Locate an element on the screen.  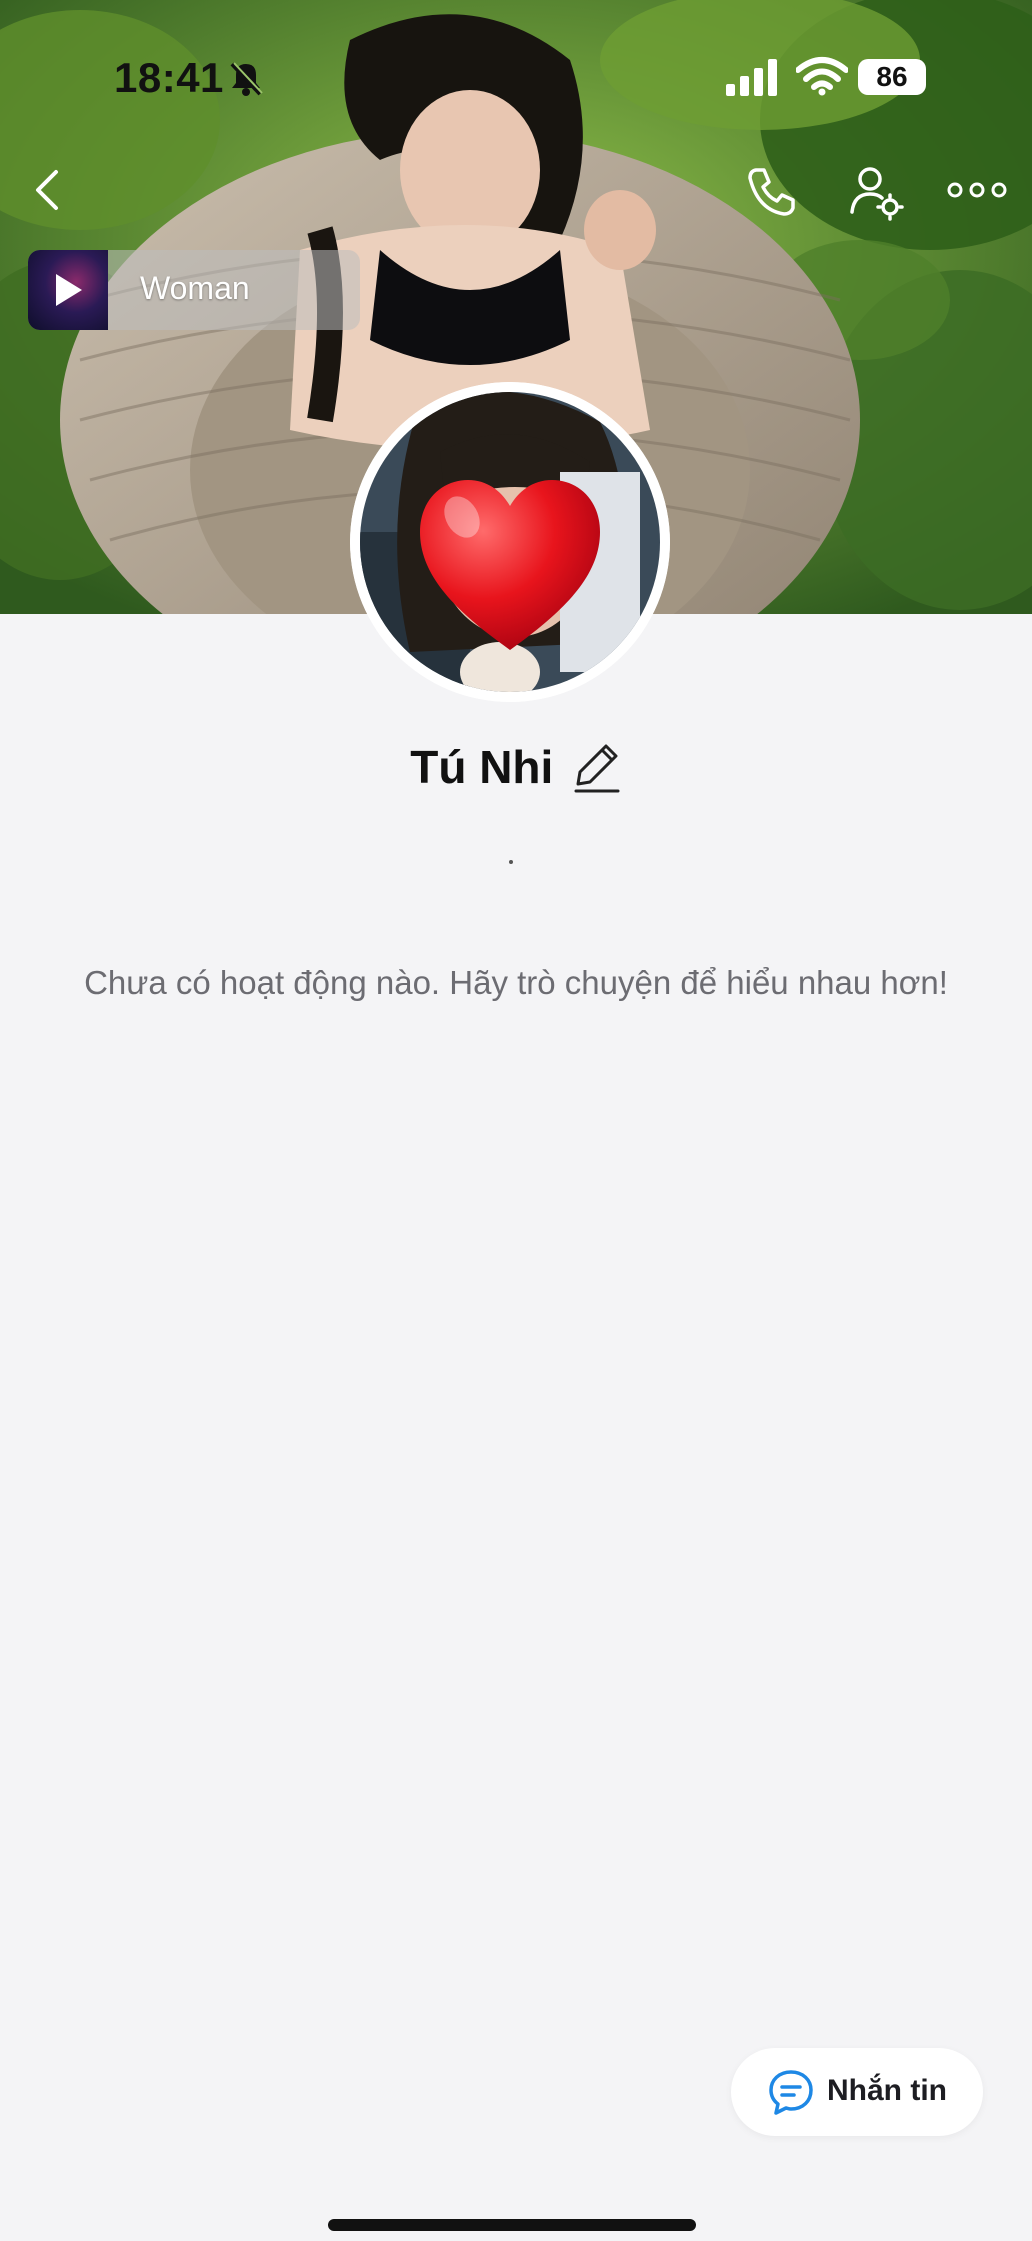
user-settings-icon is located at coordinates (876, 192).